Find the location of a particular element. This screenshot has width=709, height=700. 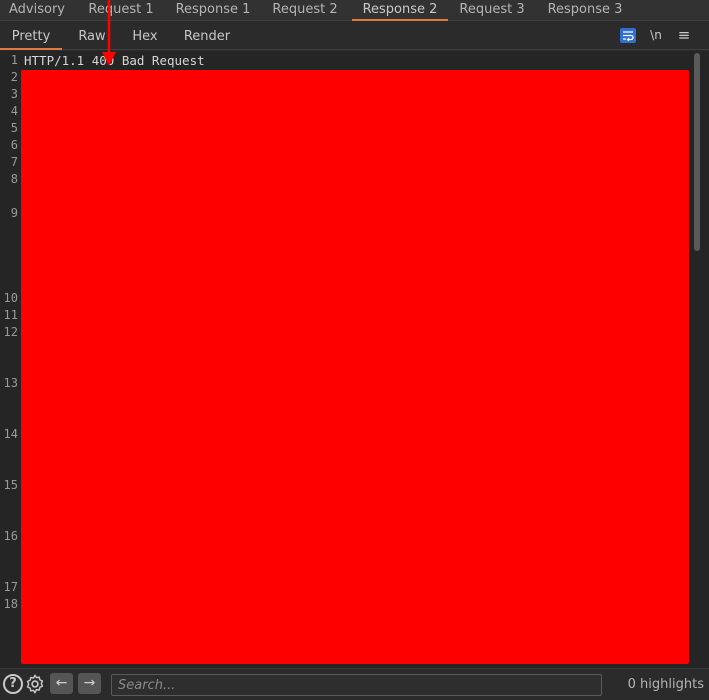

vertical-scrollbar is located at coordinates (697, 152).